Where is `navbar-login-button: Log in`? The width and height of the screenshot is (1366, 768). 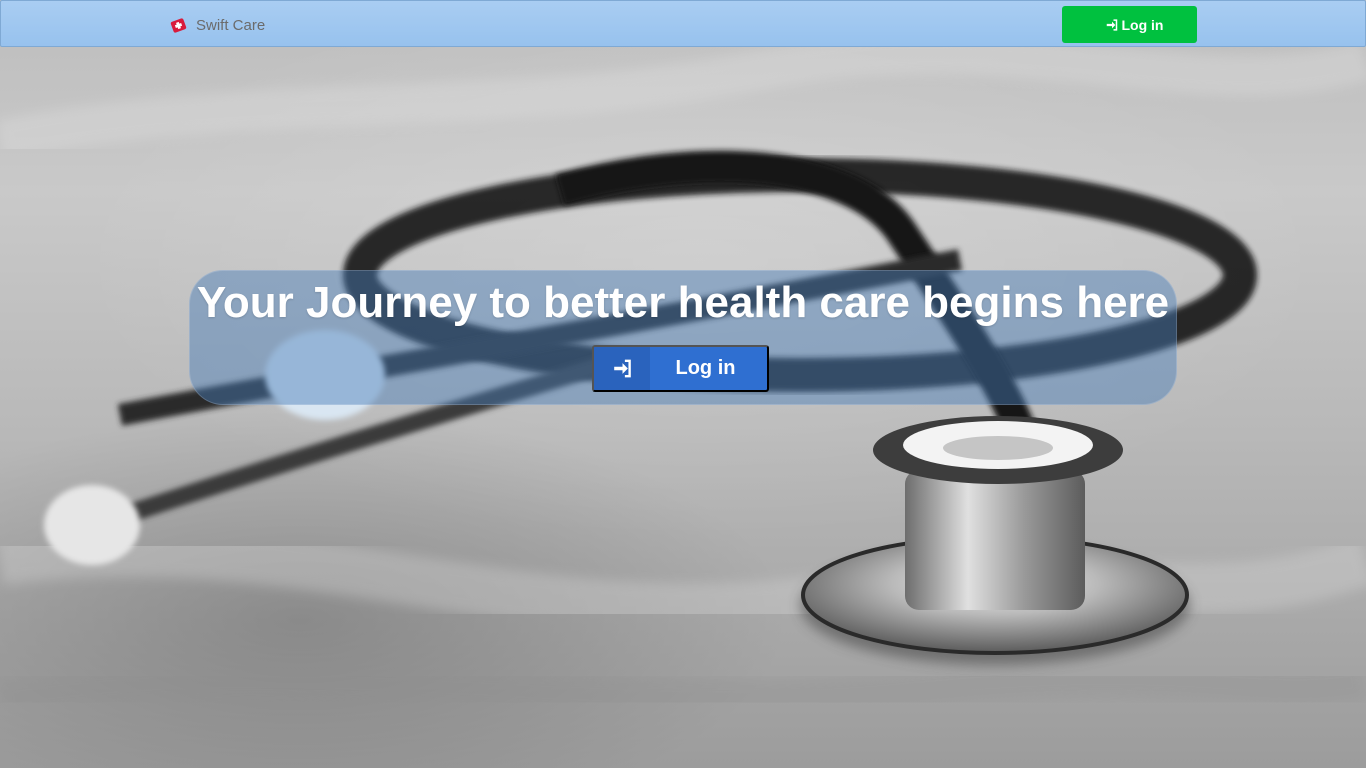 navbar-login-button: Log in is located at coordinates (1129, 24).